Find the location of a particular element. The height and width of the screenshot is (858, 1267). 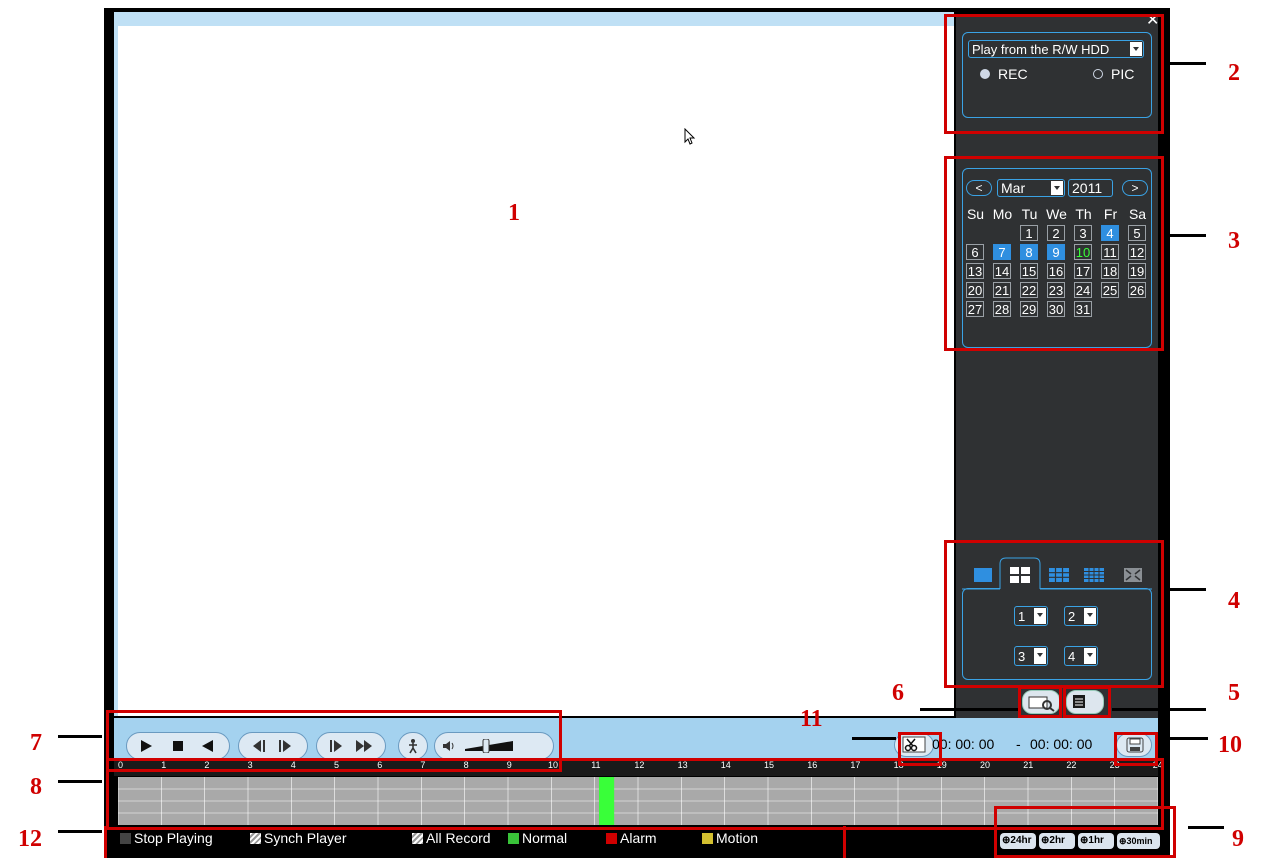

mouse-cursor-icon is located at coordinates (690, 136).